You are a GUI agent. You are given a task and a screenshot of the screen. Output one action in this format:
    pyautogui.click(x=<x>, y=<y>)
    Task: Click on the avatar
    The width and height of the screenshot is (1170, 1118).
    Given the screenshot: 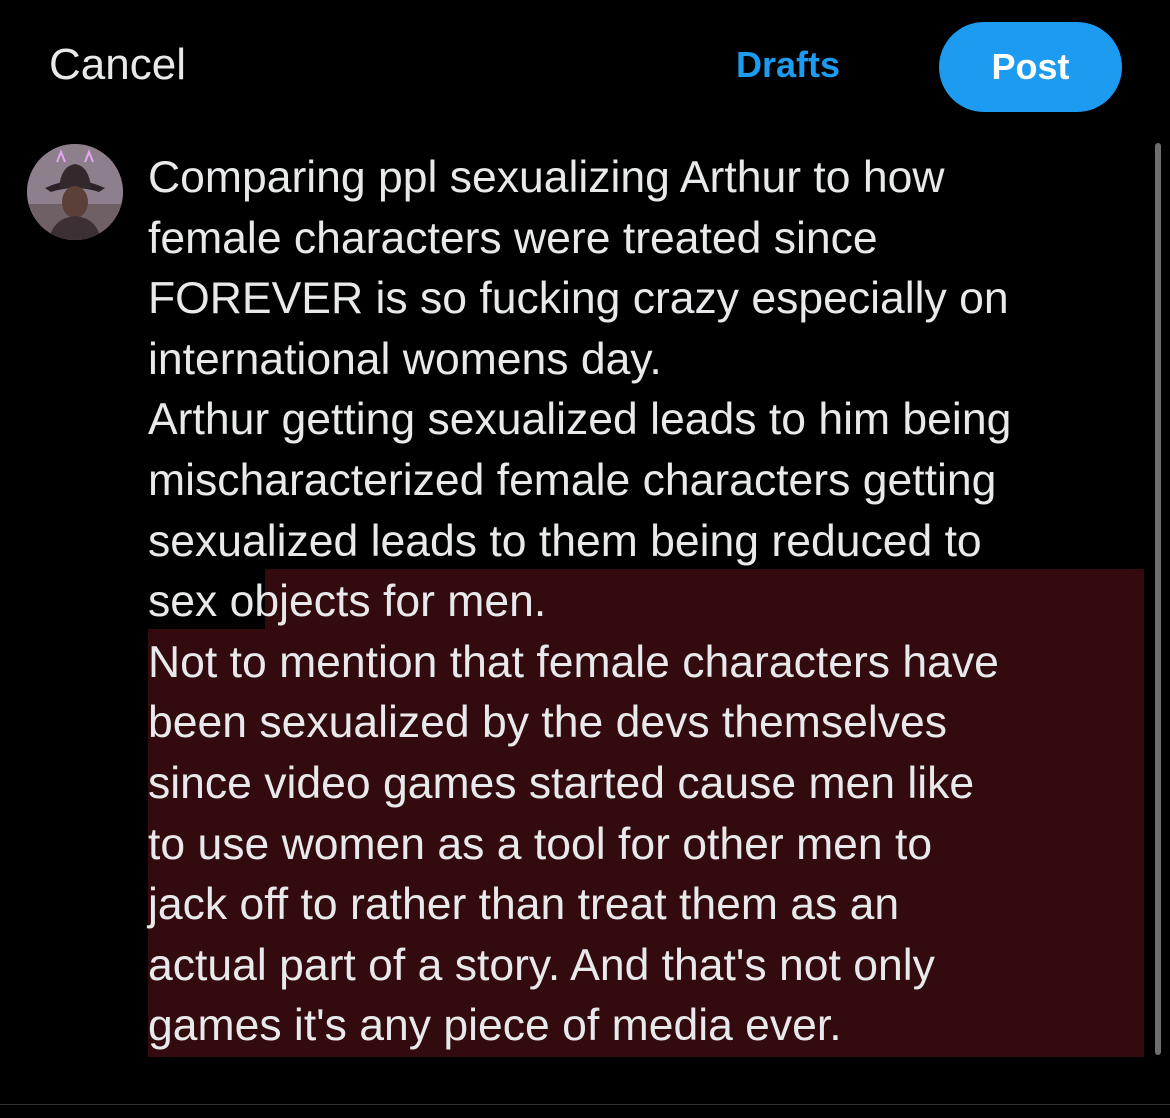 What is the action you would take?
    pyautogui.click(x=75, y=192)
    